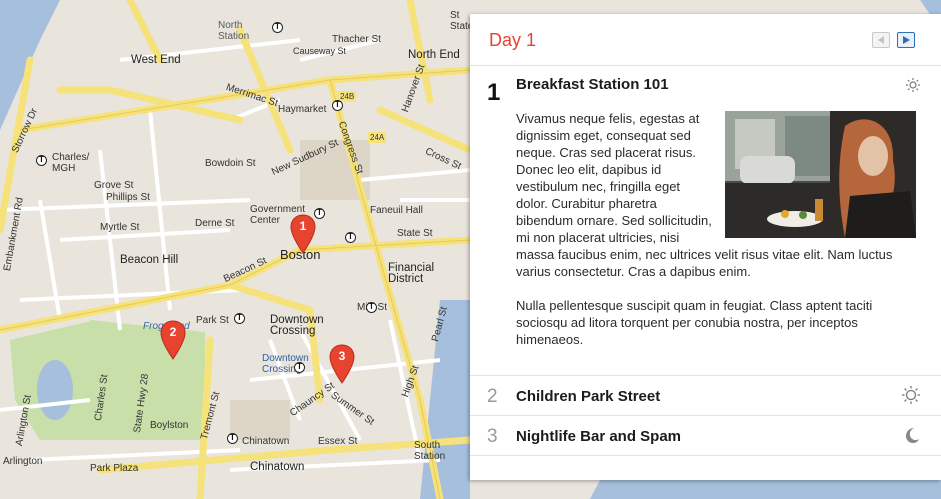  What do you see at coordinates (303, 234) in the screenshot?
I see `map-marker-1: 1` at bounding box center [303, 234].